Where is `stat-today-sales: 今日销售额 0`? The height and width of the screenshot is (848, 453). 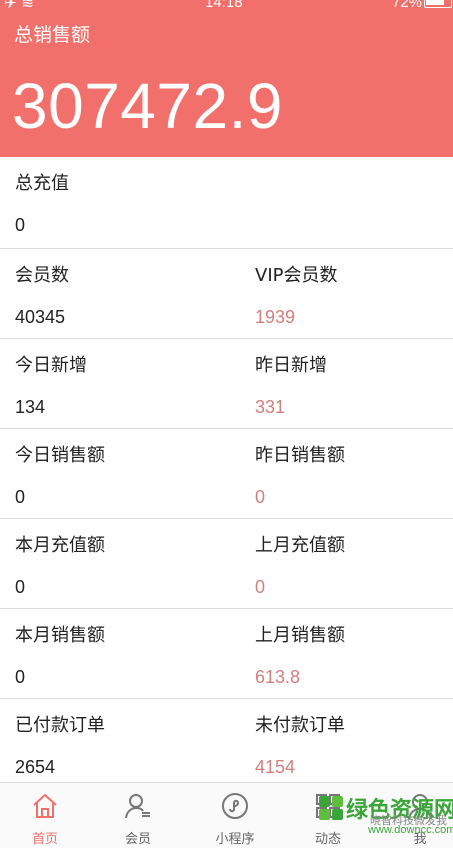 stat-today-sales: 今日销售额 0 is located at coordinates (125, 474).